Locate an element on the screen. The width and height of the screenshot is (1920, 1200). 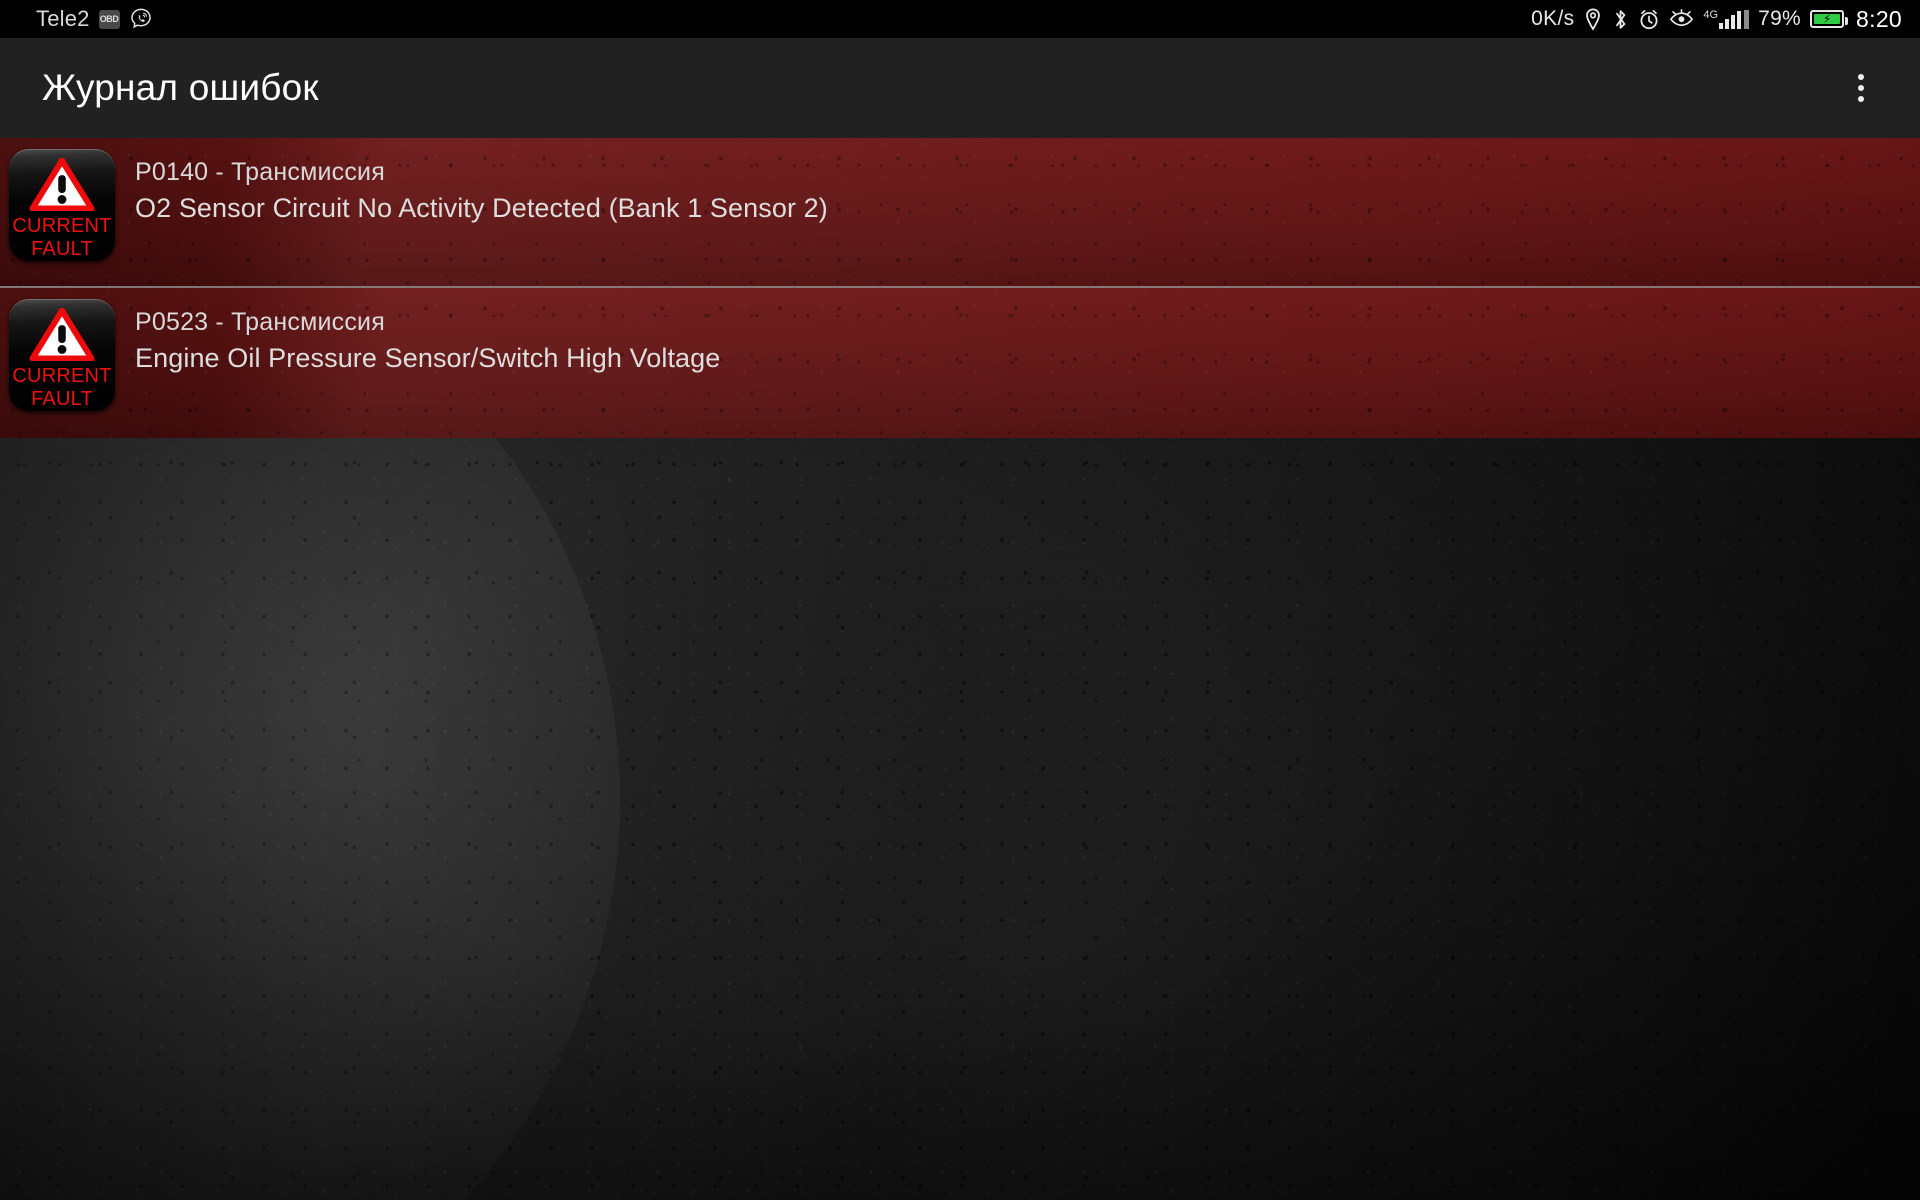
signal-bars is located at coordinates (1730, 19).